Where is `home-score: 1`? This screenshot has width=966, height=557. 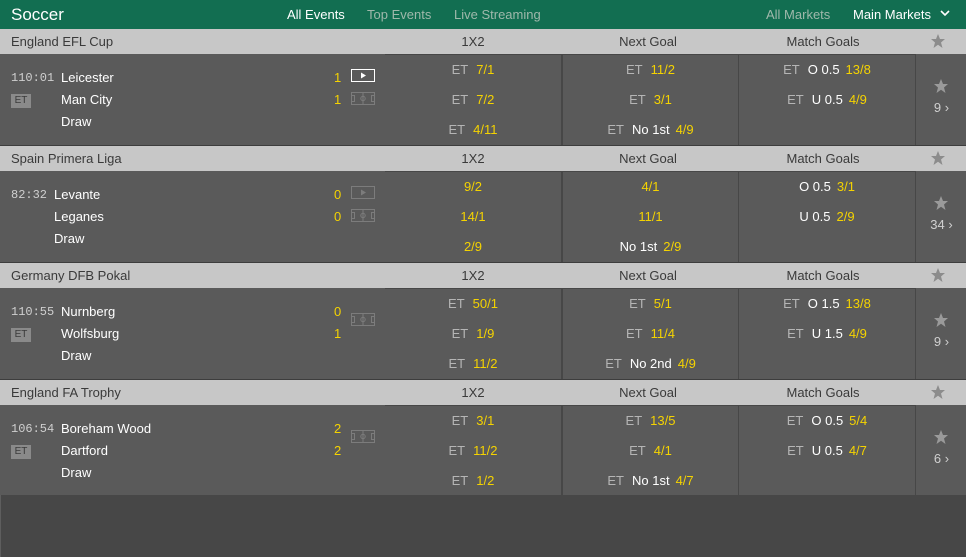
home-score: 1 is located at coordinates (338, 77).